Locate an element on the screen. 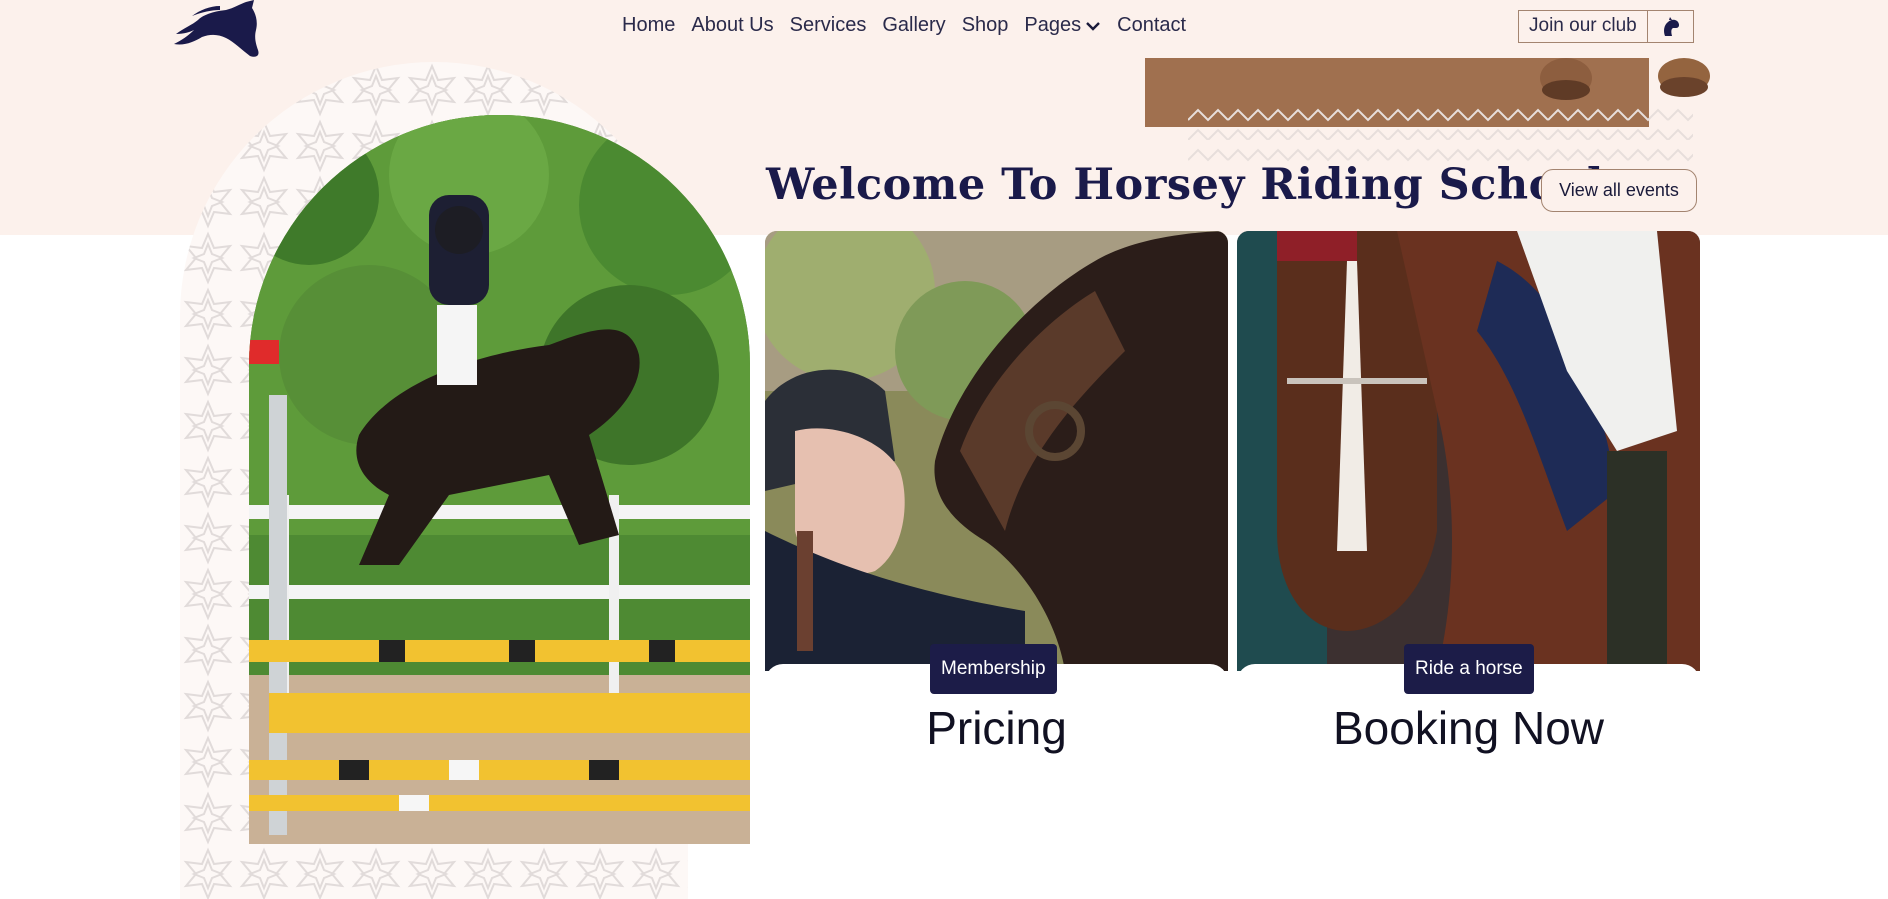 This screenshot has height=899, width=1888. nav-pages-label: Pages is located at coordinates (1053, 25).